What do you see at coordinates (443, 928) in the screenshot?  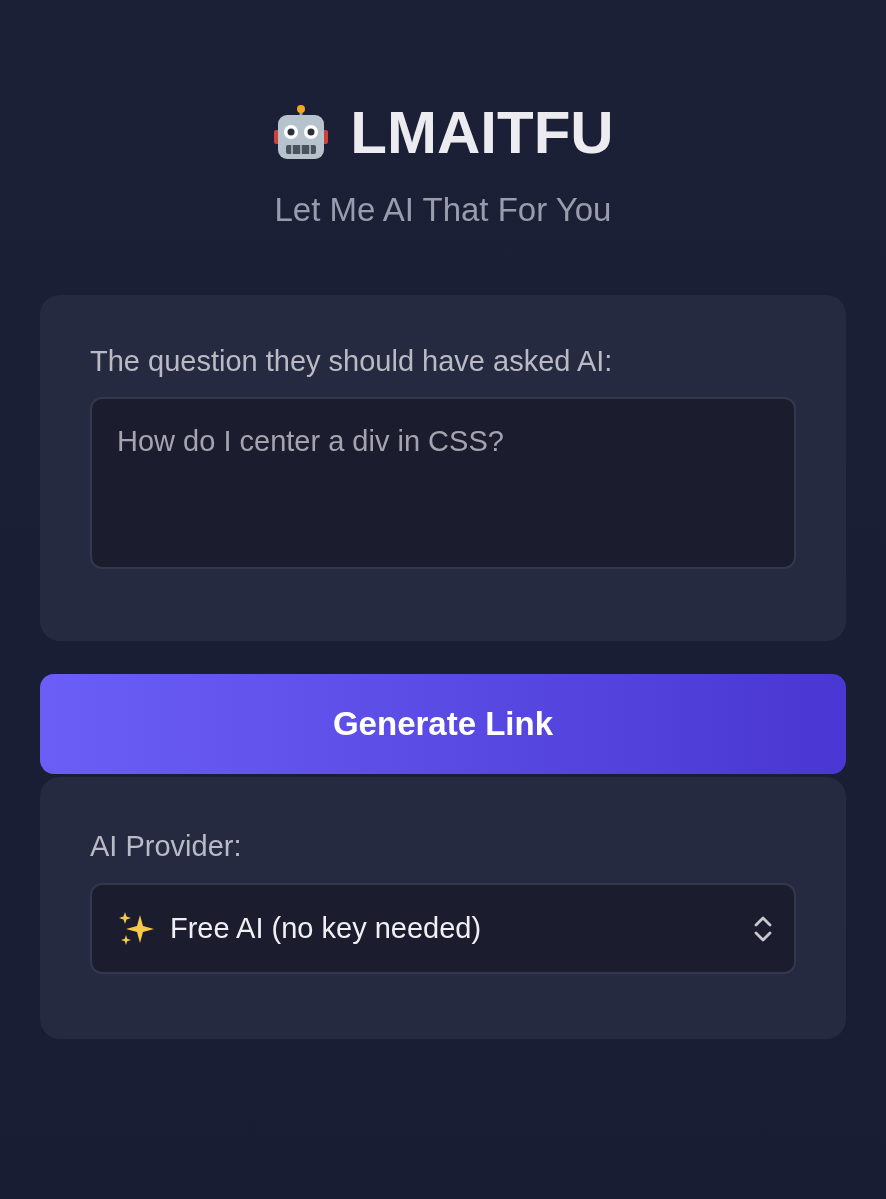 I see `provider-select: Free AI (no key needed)` at bounding box center [443, 928].